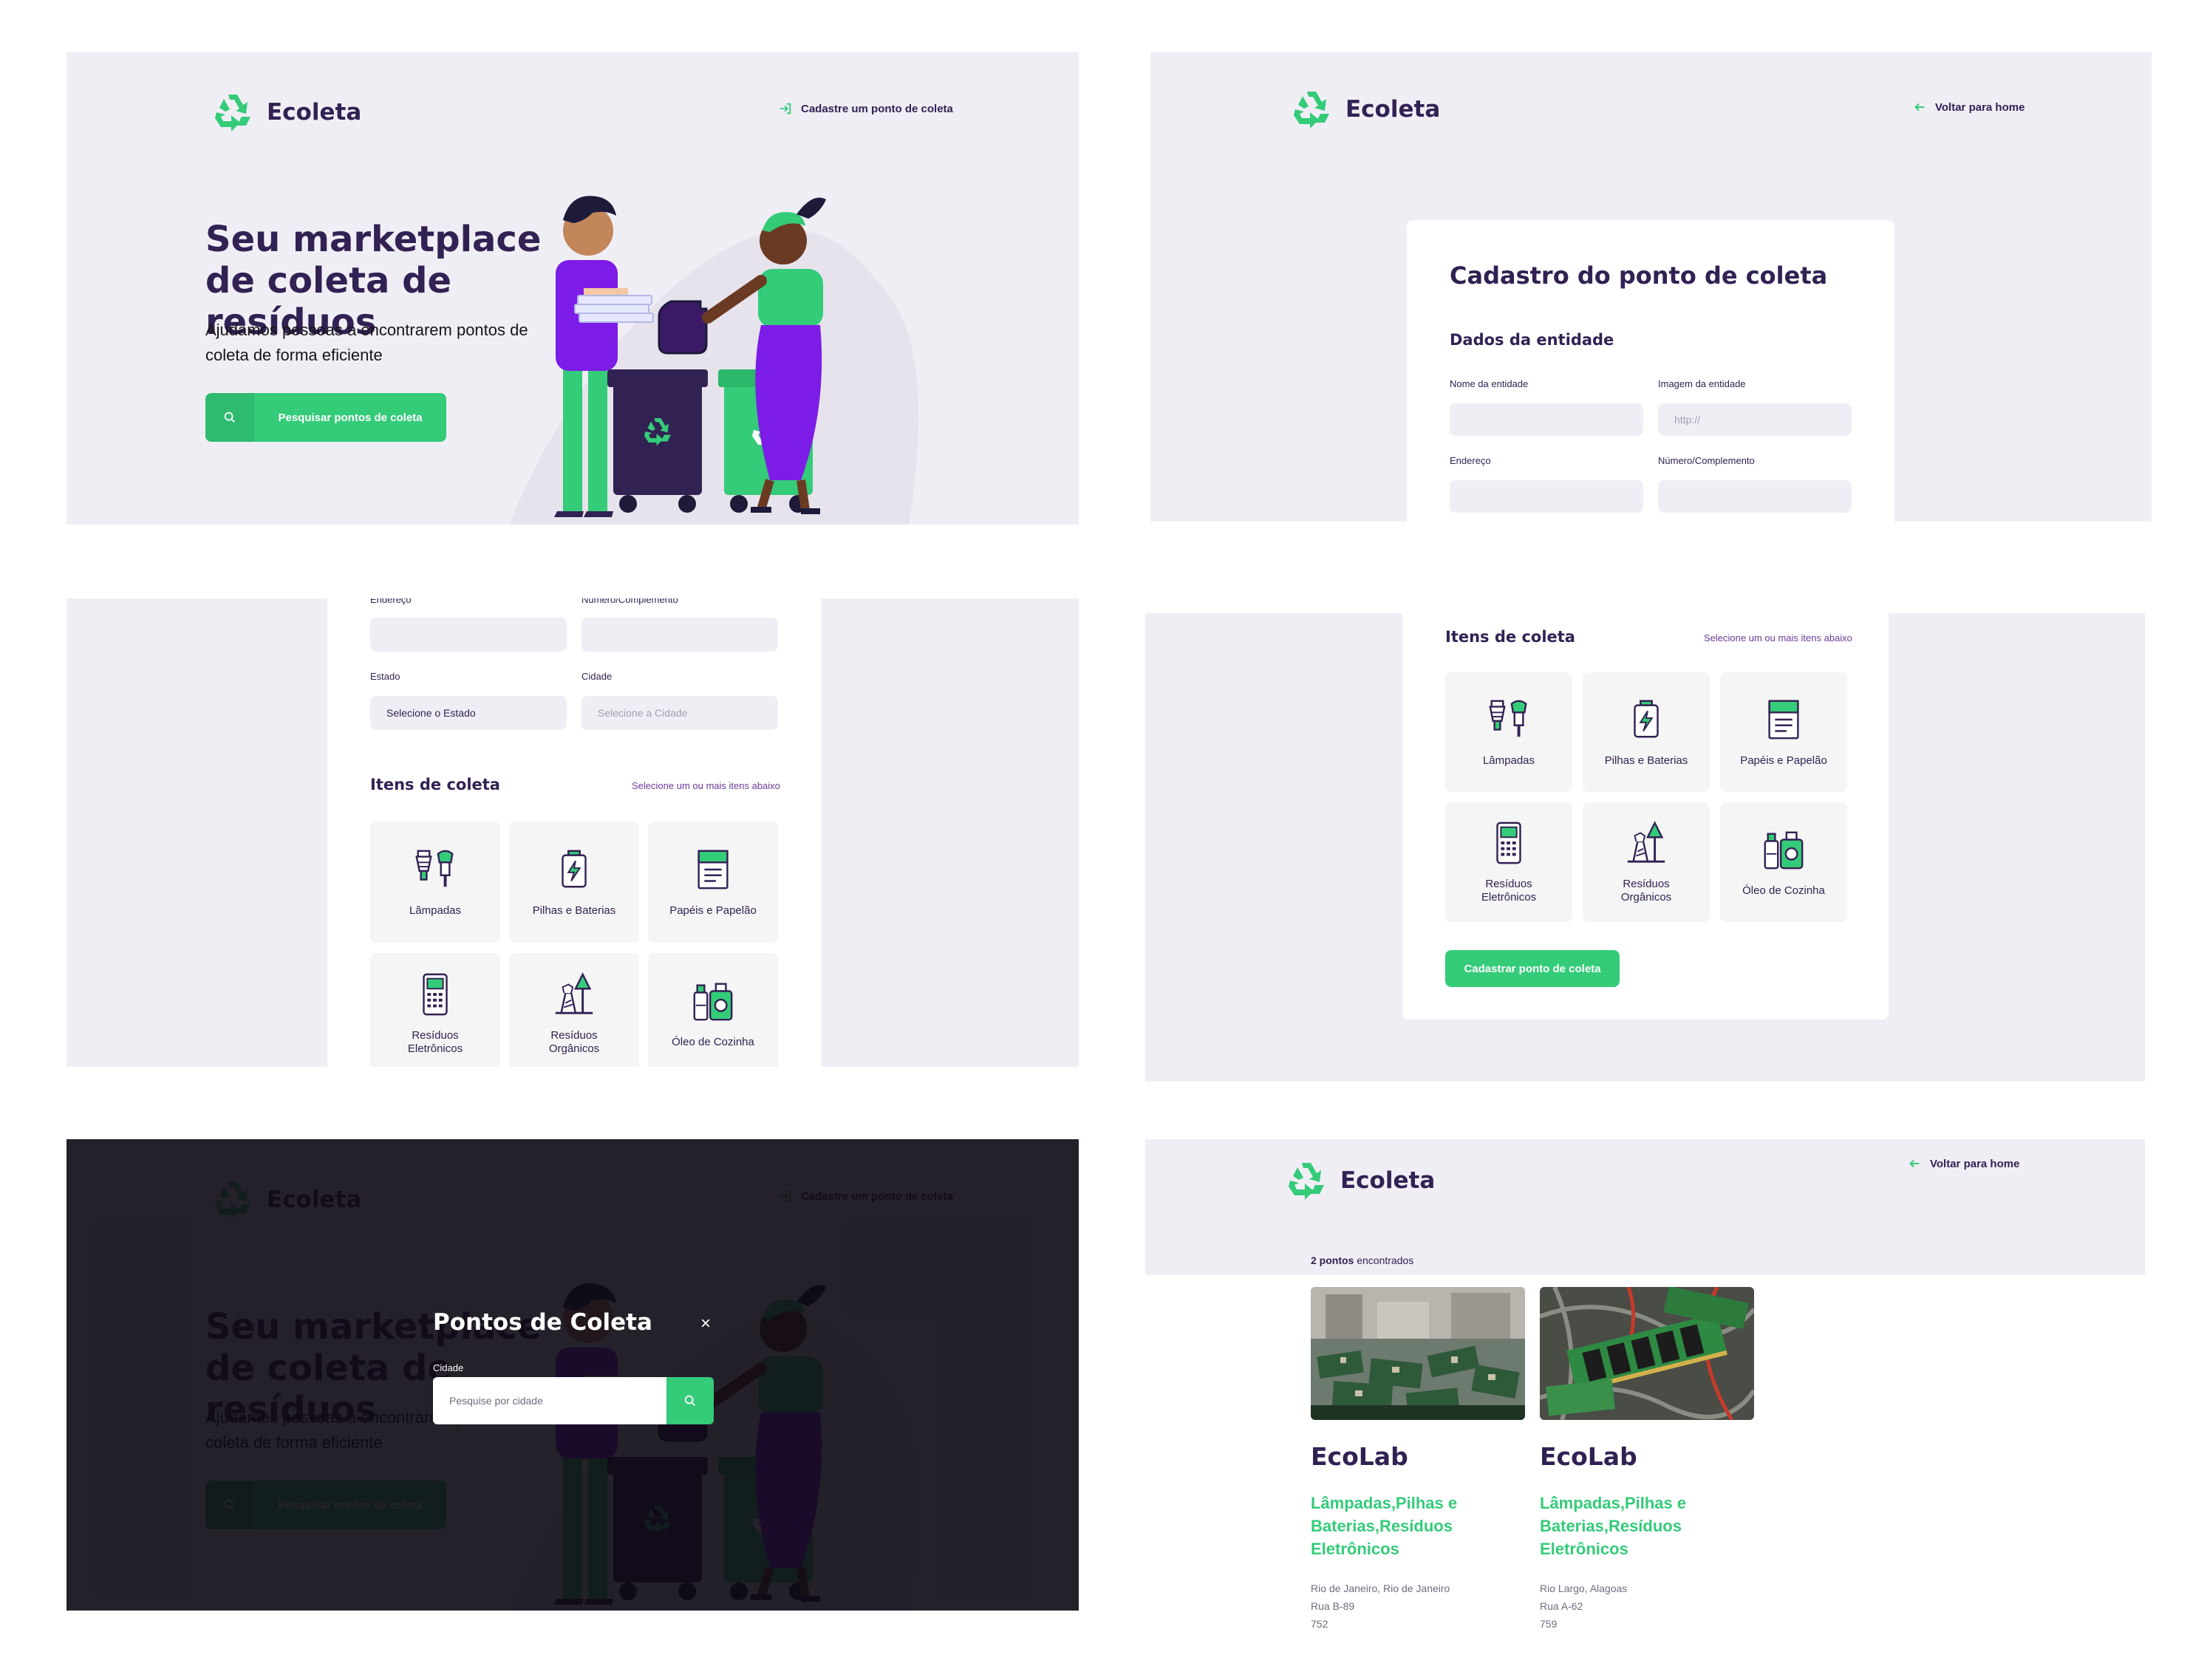  I want to click on place-photo, so click(1647, 1353).